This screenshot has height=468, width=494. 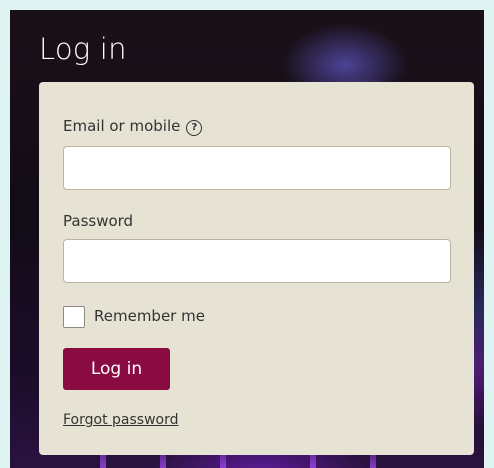 What do you see at coordinates (257, 261) in the screenshot?
I see `password-field` at bounding box center [257, 261].